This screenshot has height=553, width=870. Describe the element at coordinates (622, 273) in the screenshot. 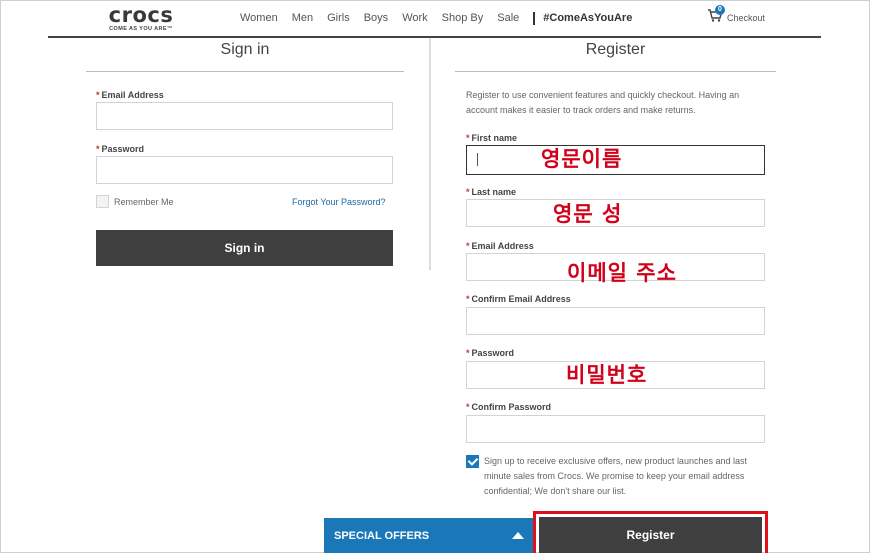

I see `annotation-email: 이메일 주소` at that location.